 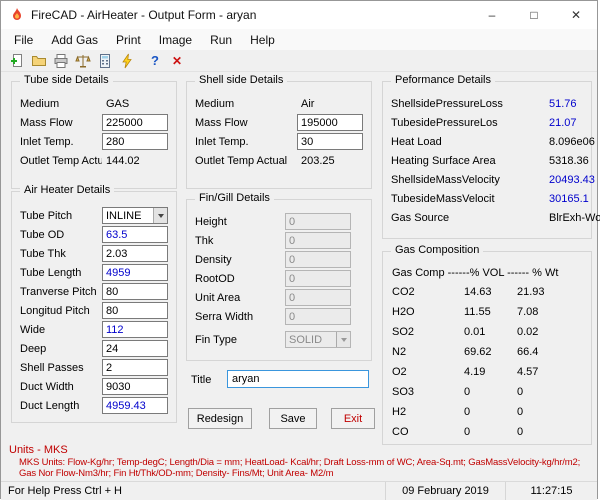 I want to click on gas-composition-header: Gas Comp ------% VOL ------ % Wt, so click(x=475, y=273).